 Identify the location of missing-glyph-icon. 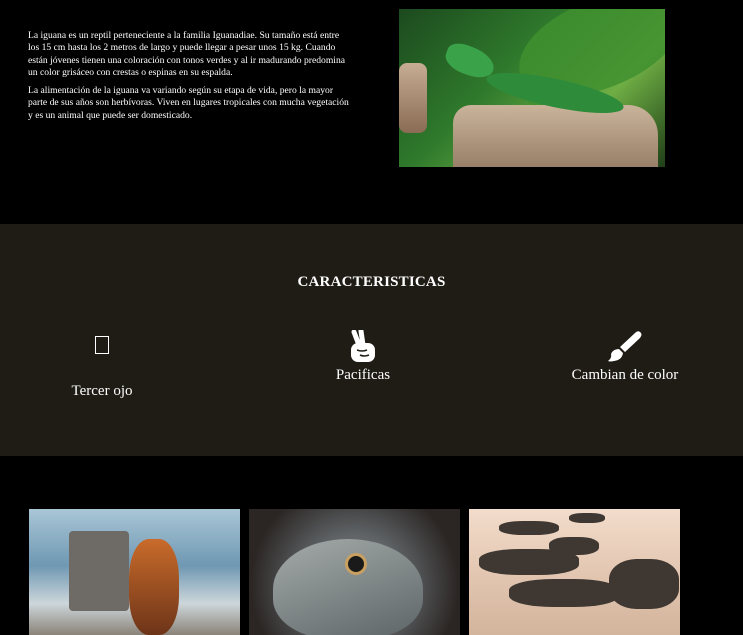
(102, 345).